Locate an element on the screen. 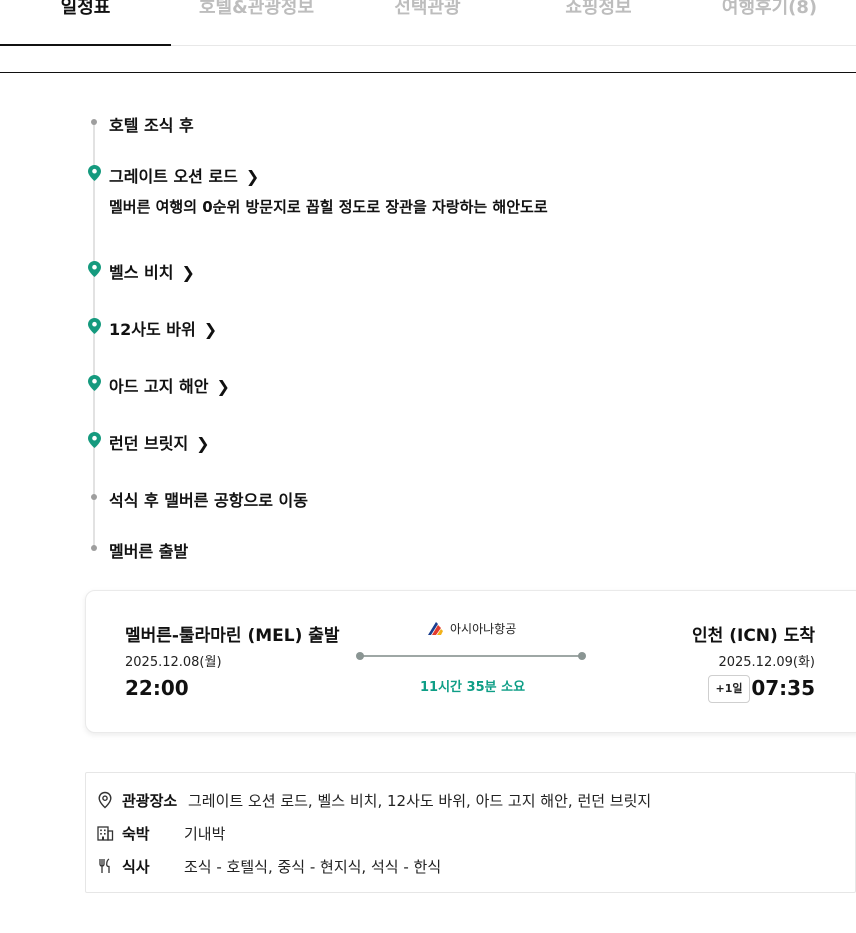 This screenshot has width=856, height=933. flight-duration: 11시간 35분 소요 is located at coordinates (473, 687).